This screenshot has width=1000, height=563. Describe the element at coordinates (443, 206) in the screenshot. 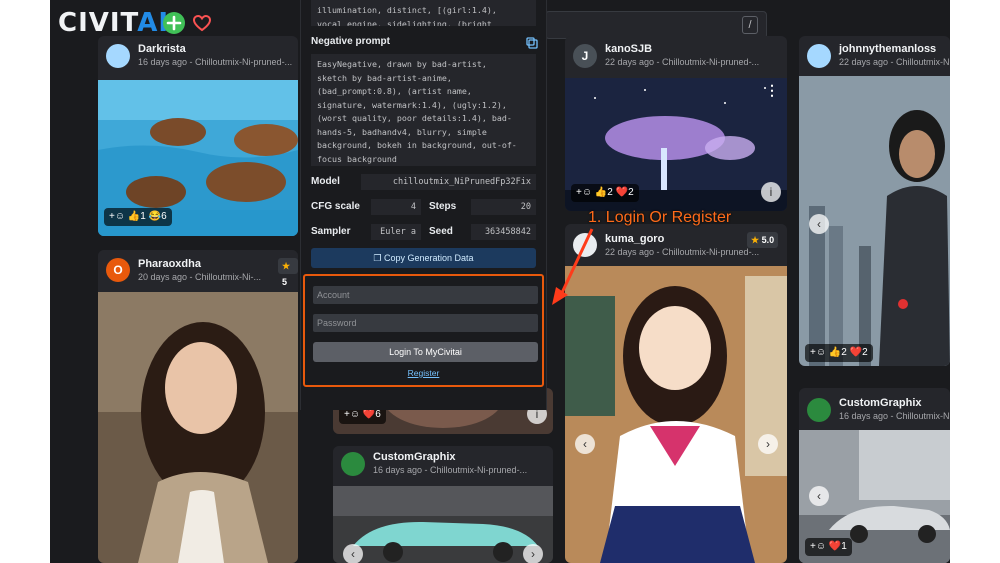

I see `steps-label: Steps` at that location.